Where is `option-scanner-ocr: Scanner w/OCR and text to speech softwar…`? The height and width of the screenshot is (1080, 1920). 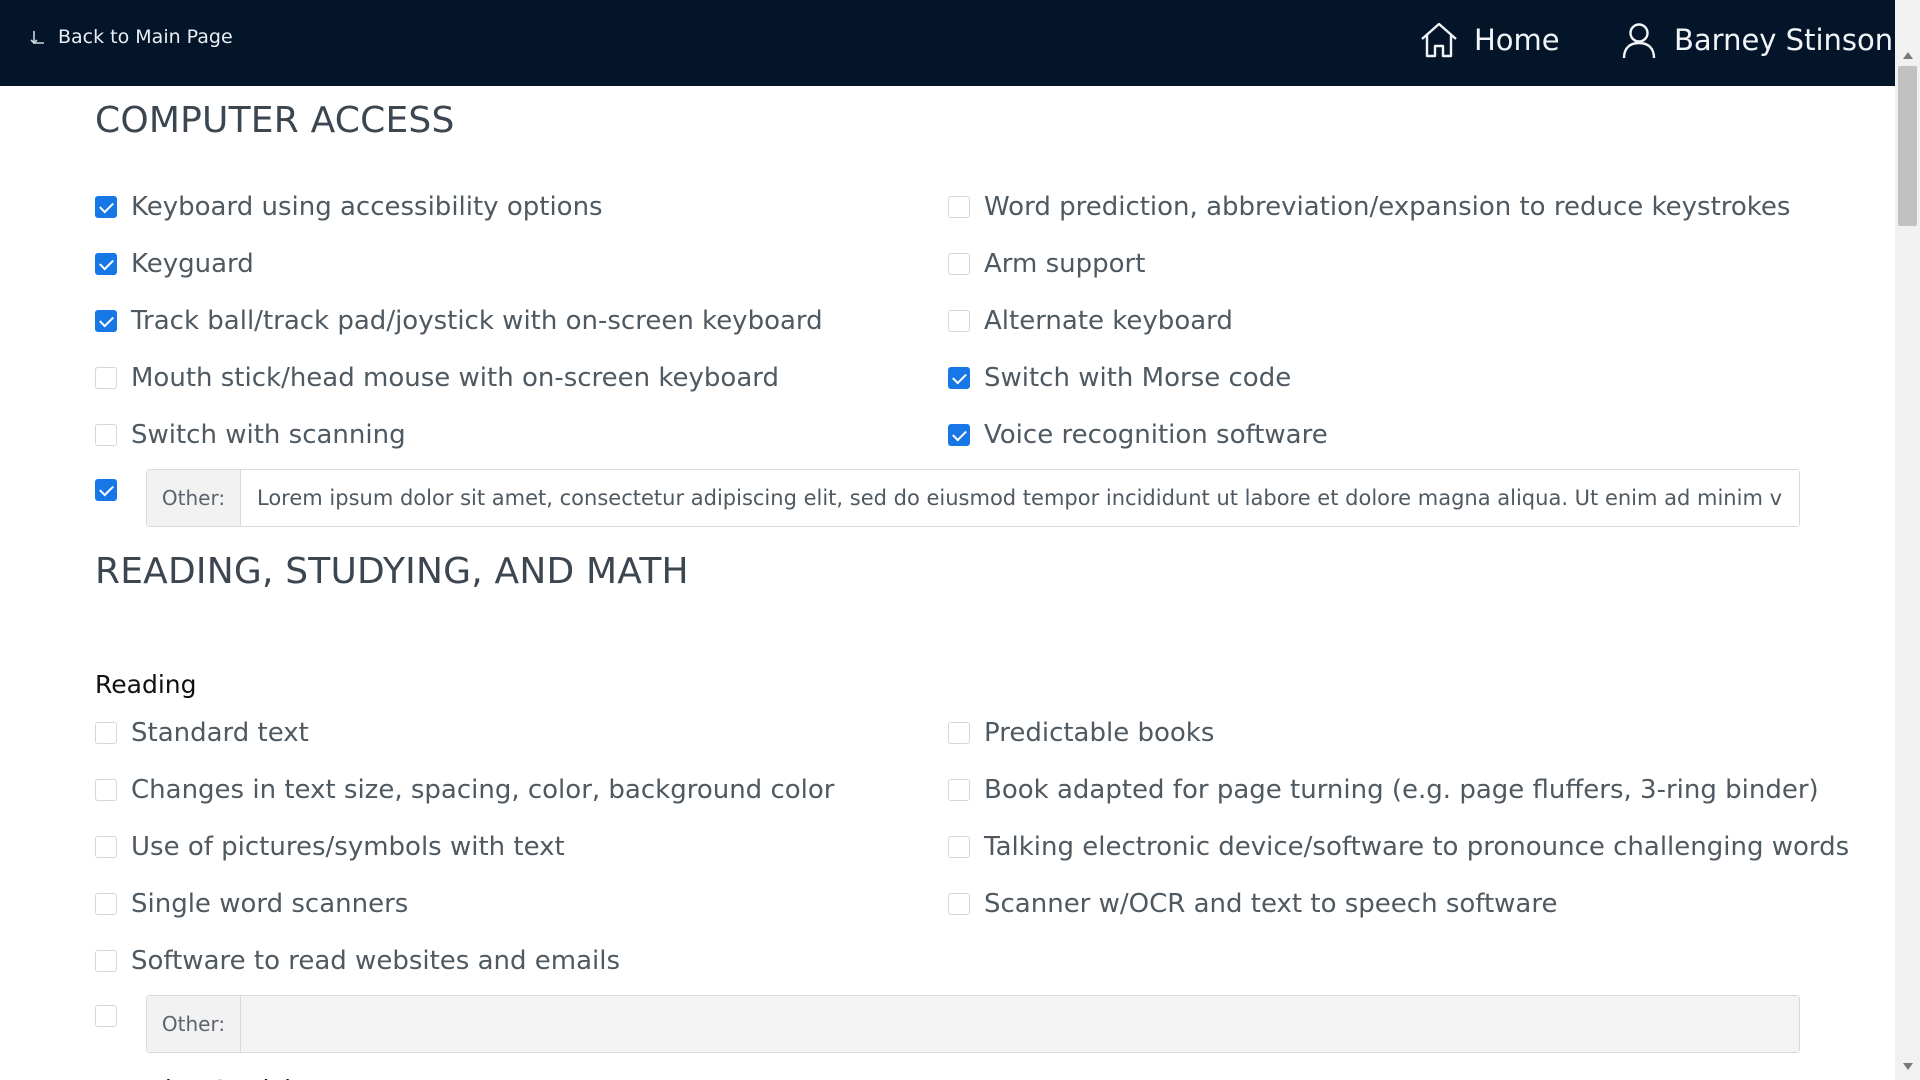 option-scanner-ocr: Scanner w/OCR and text to speech softwar… is located at coordinates (1252, 904).